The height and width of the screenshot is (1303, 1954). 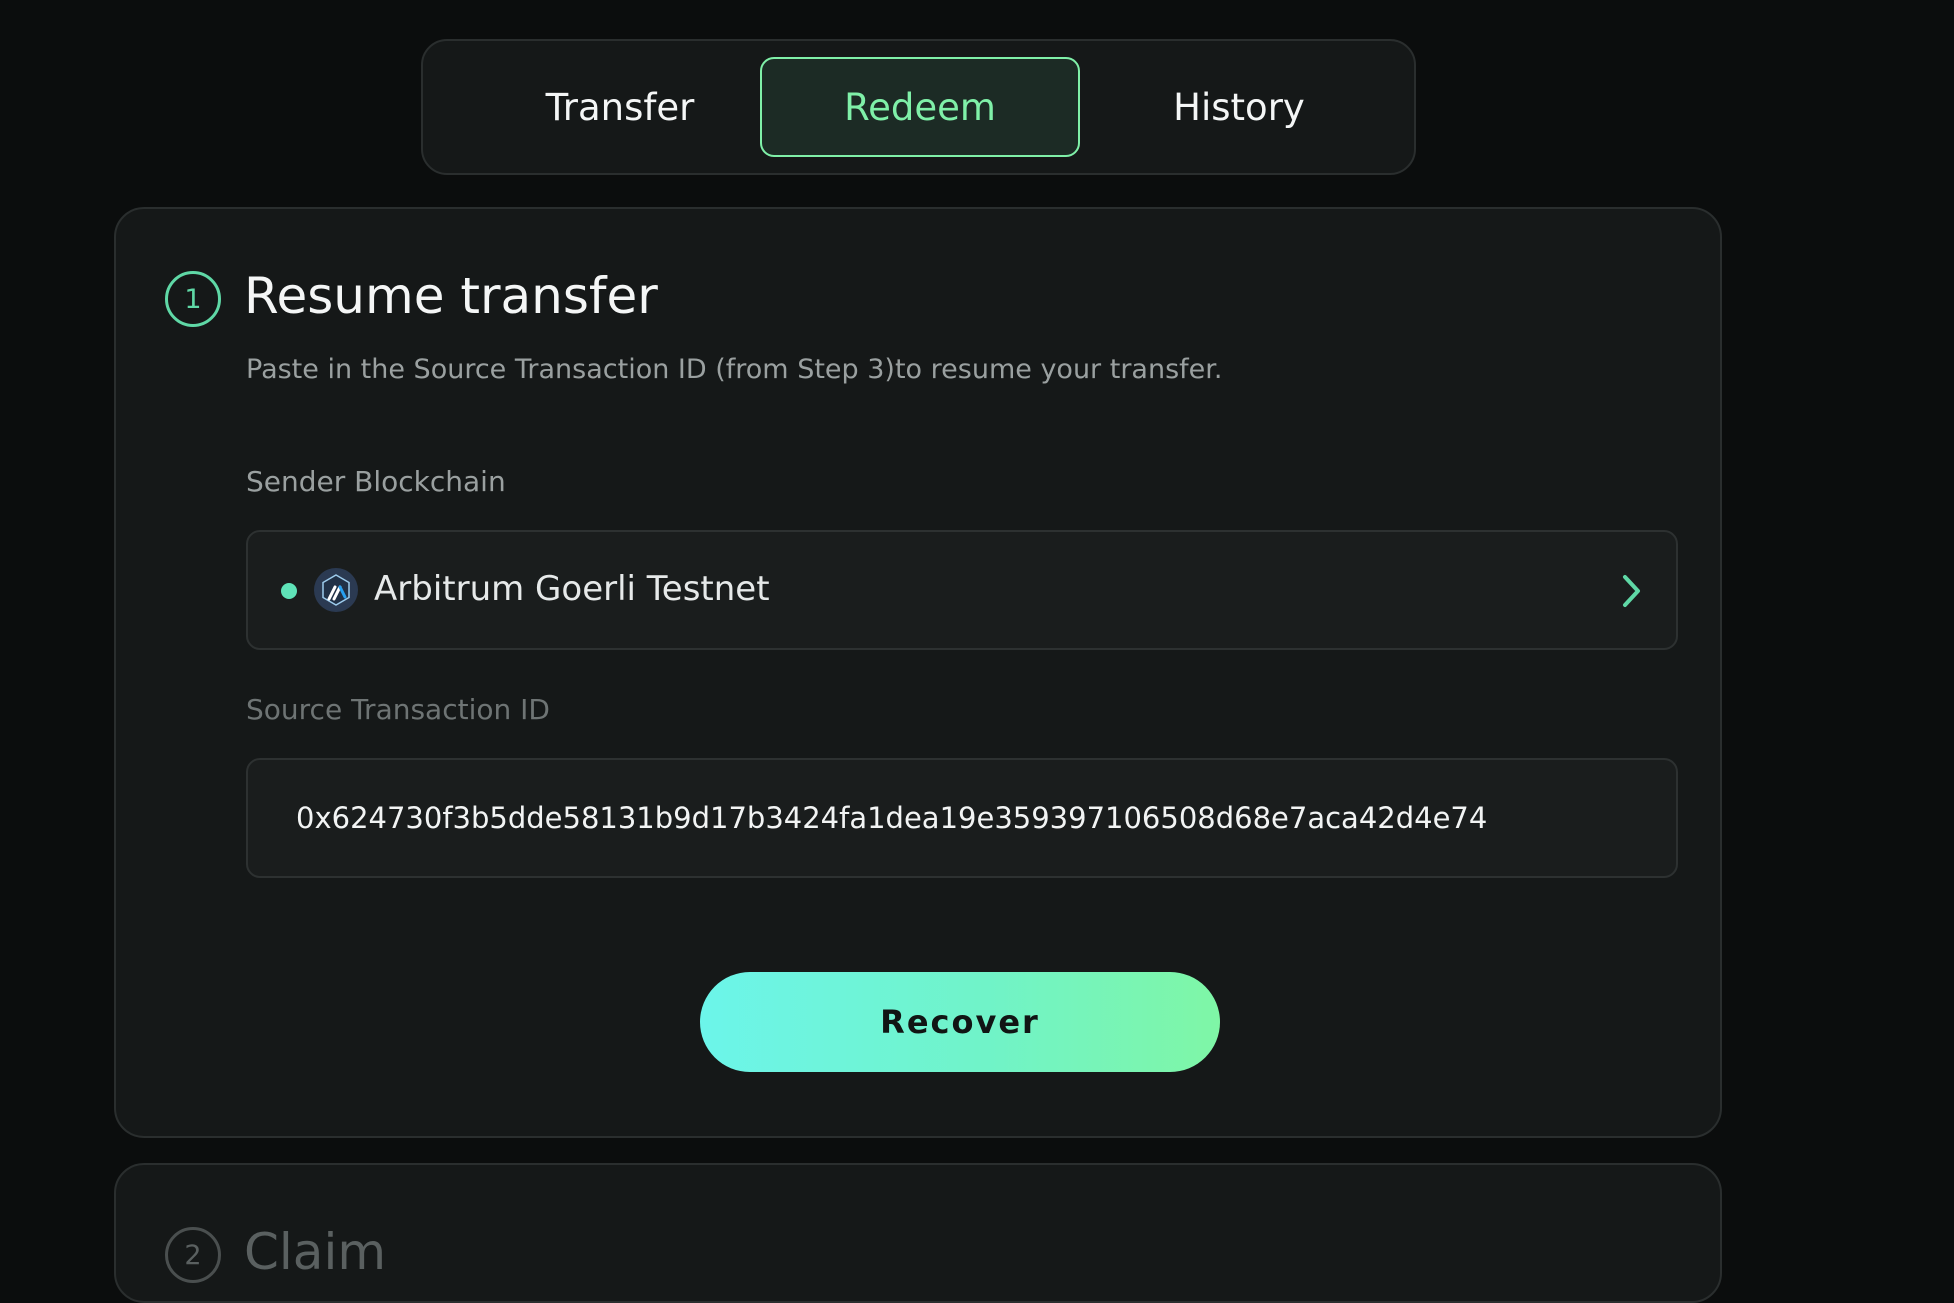 What do you see at coordinates (398, 709) in the screenshot?
I see `source-transaction-label: Source Transaction ID` at bounding box center [398, 709].